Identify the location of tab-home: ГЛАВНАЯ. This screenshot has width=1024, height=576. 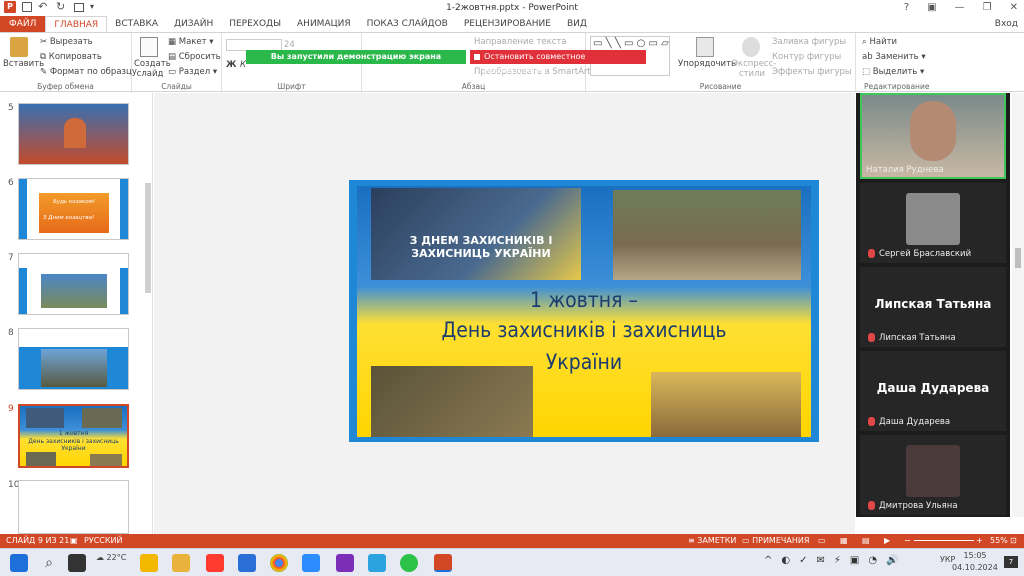
(76, 24).